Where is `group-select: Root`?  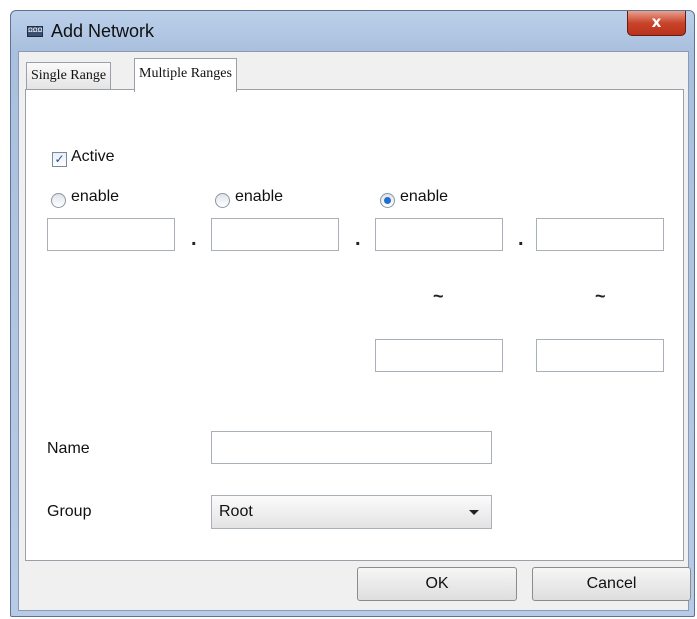
group-select: Root is located at coordinates (351, 512).